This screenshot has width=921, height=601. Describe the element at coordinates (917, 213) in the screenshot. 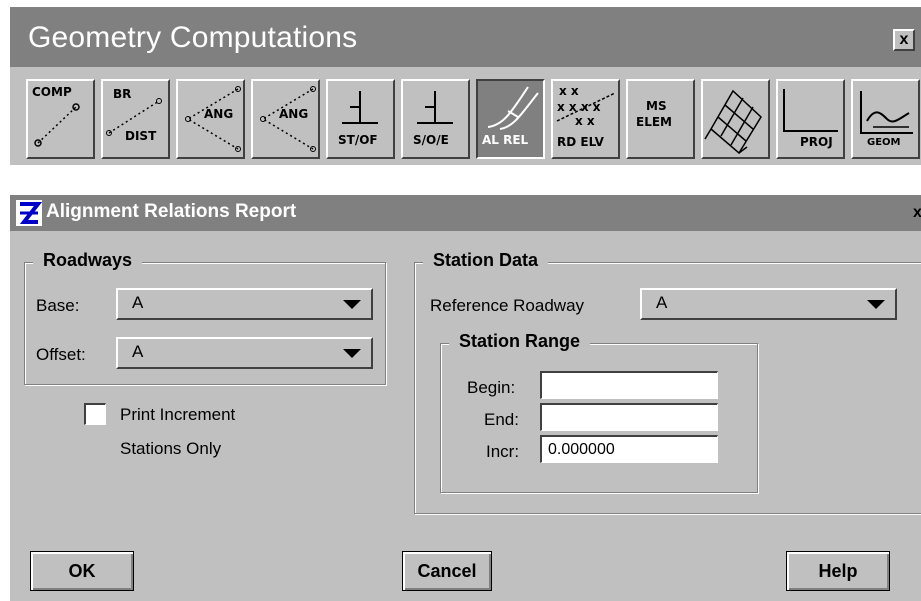

I see `dialog-close-button: x` at that location.